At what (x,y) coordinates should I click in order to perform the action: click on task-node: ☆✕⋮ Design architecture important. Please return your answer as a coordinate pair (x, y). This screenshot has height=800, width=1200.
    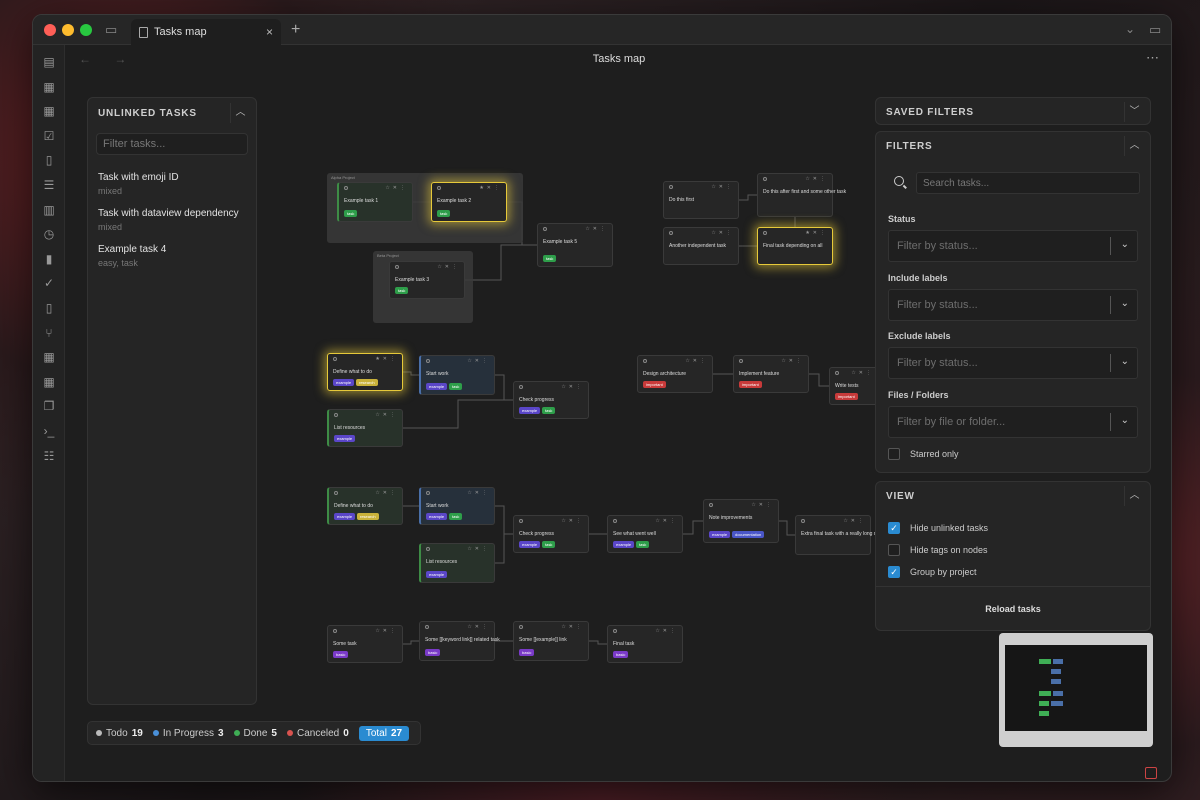
    Looking at the image, I should click on (675, 374).